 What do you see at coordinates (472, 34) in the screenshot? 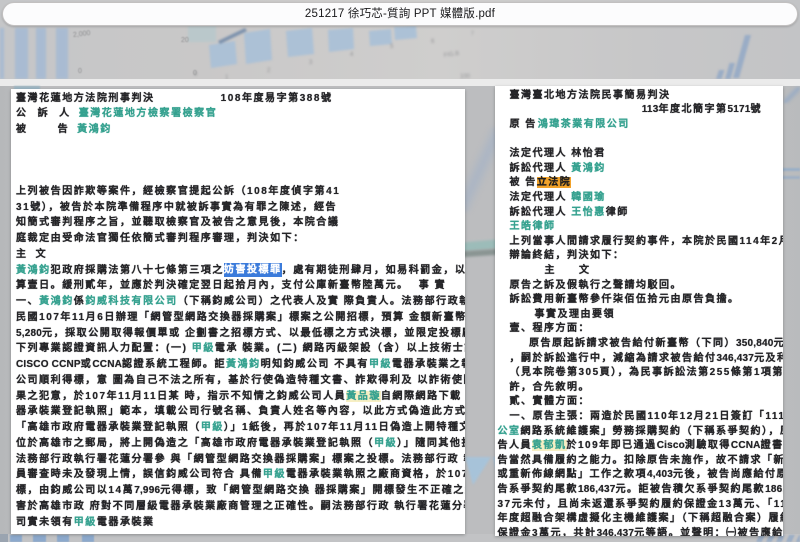
I see `svg-text: 7` at bounding box center [472, 34].